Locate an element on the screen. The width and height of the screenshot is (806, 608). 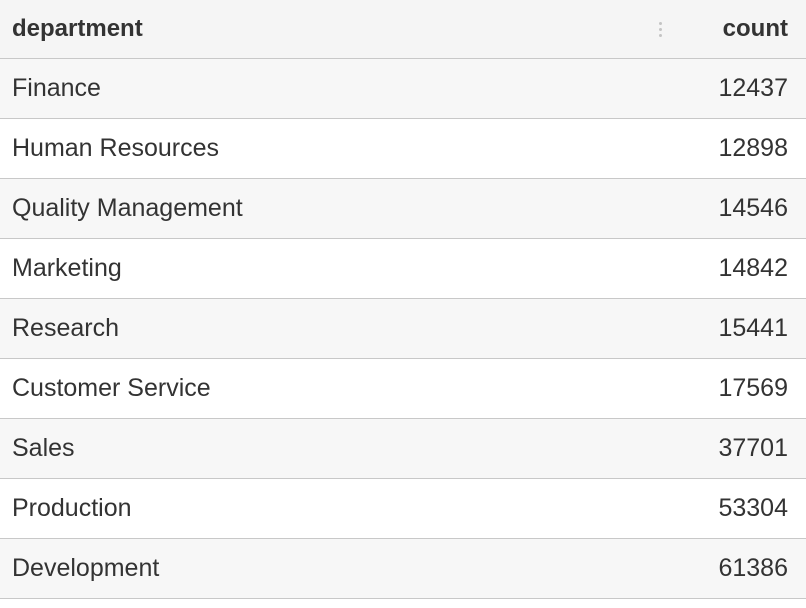
cell-count: 15441 is located at coordinates (753, 328).